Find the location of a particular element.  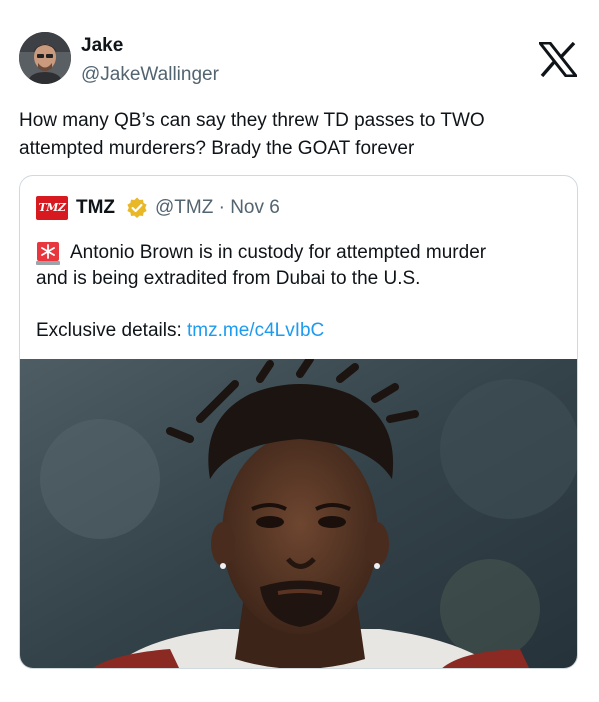

verified-badge-icon is located at coordinates (137, 208).